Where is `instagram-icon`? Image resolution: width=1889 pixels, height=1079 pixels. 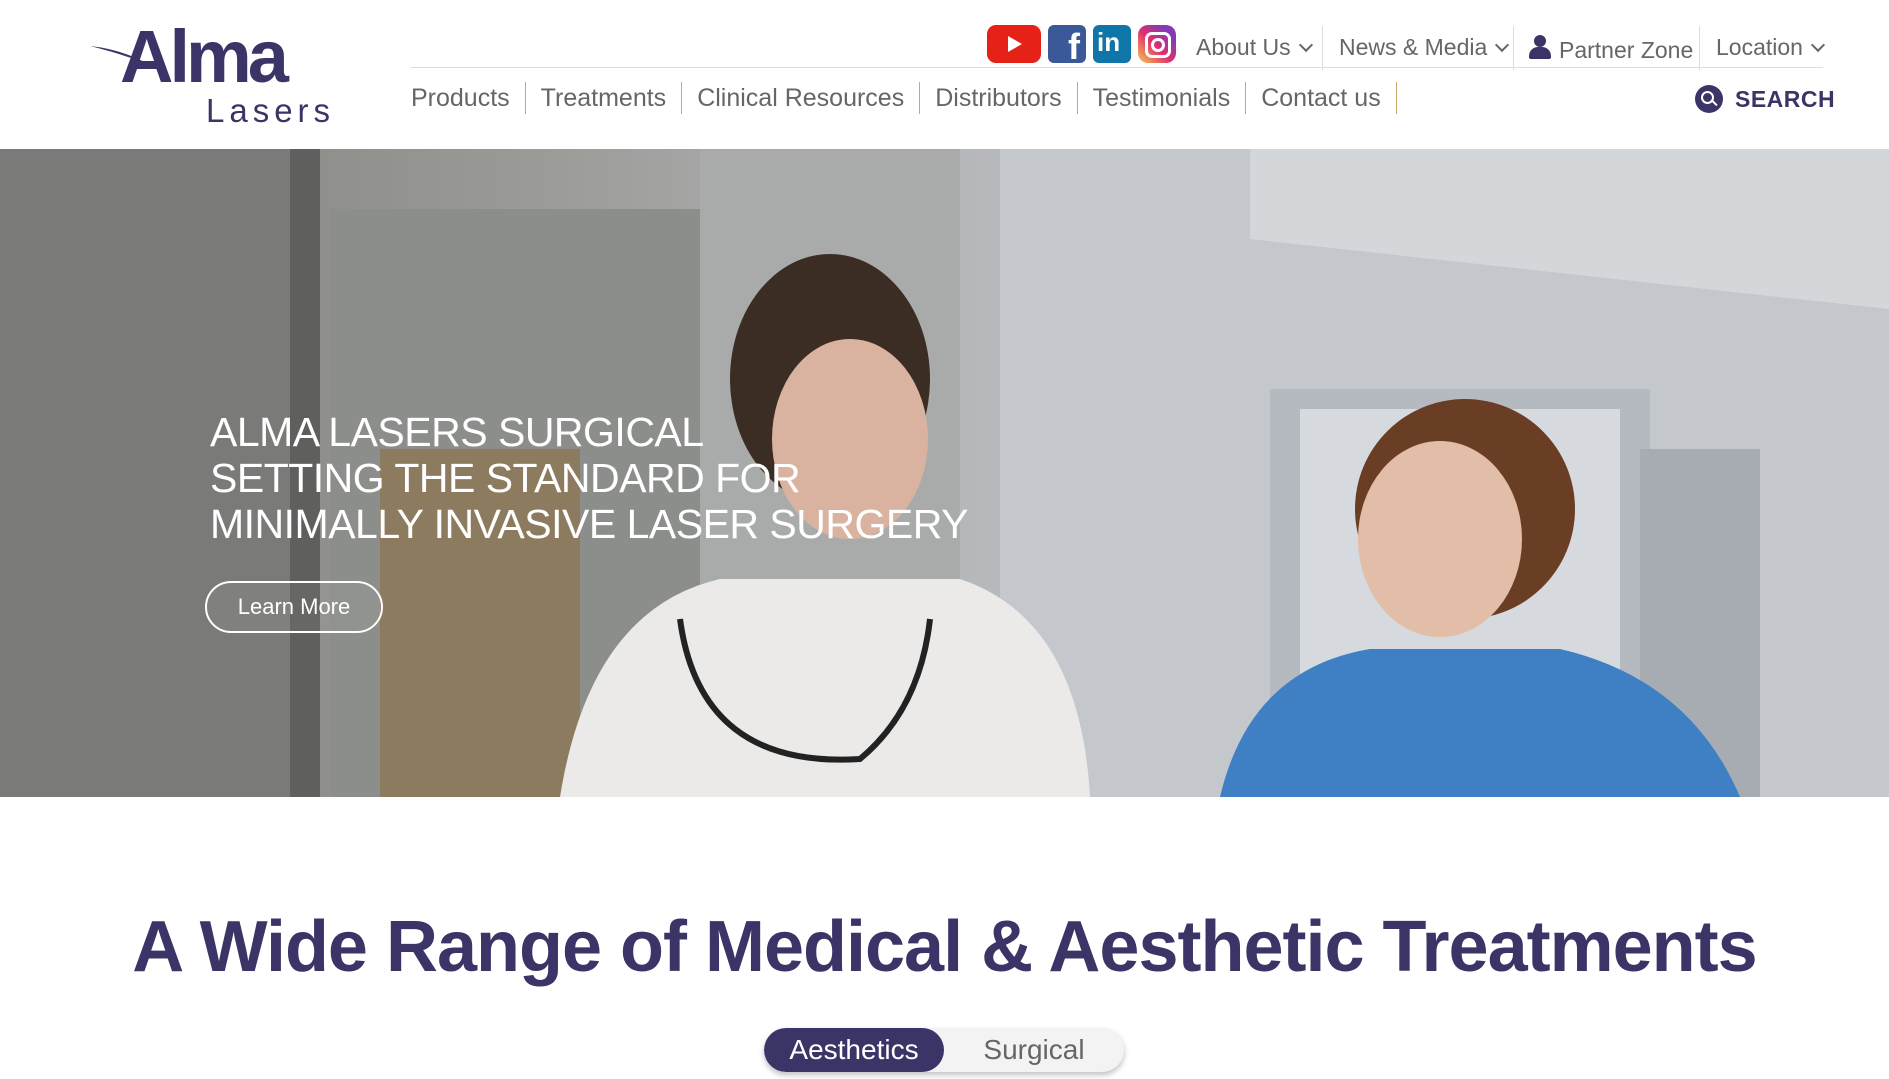
instagram-icon is located at coordinates (1157, 44).